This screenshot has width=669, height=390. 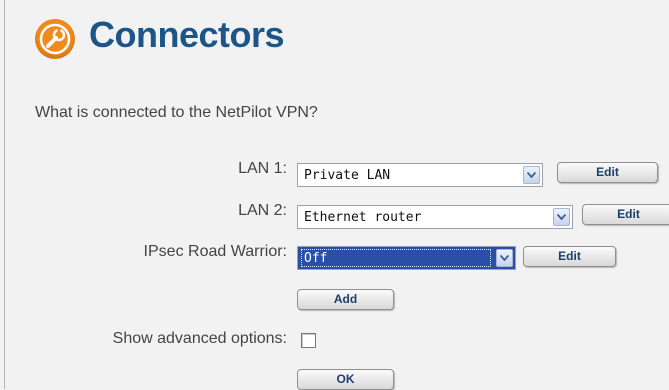 I want to click on wrench-icon, so click(x=55, y=39).